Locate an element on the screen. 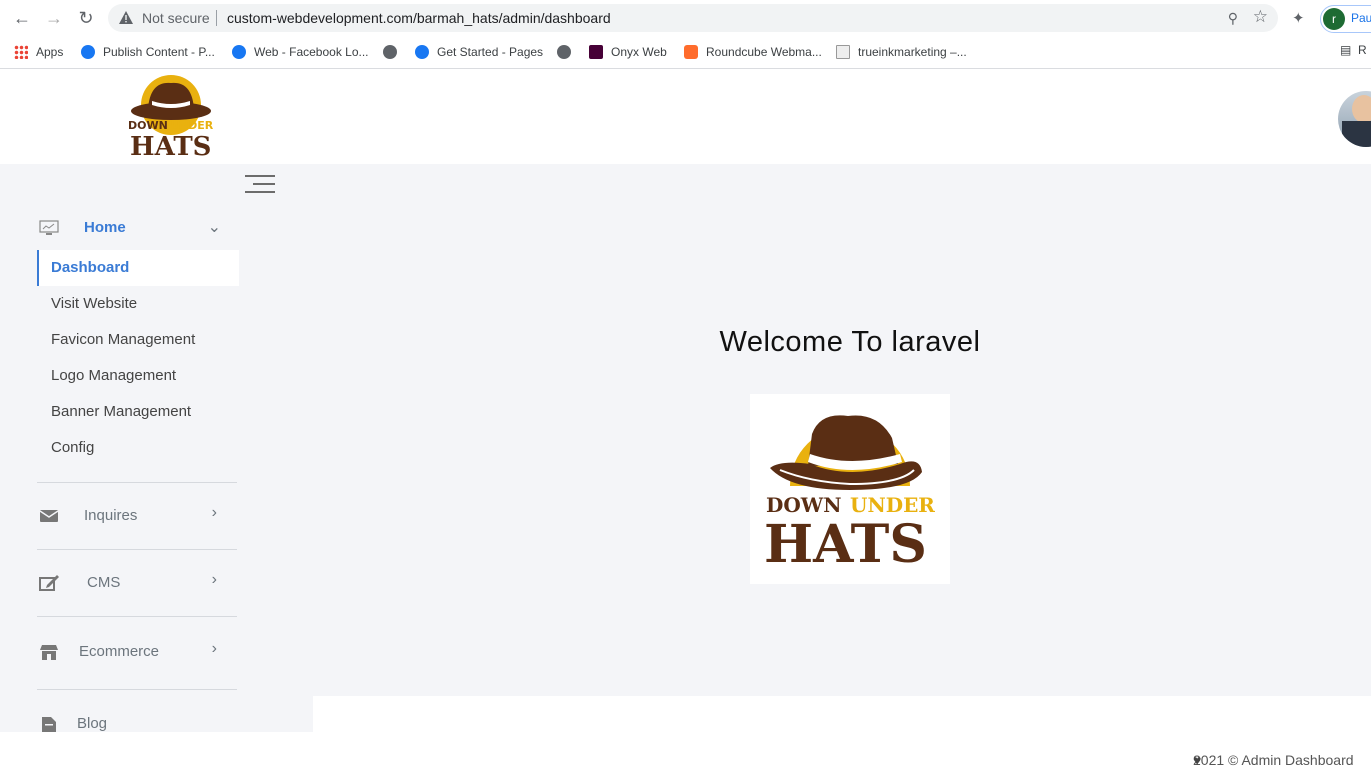 This screenshot has height=768, width=1371. bookmark-globe is located at coordinates (394, 52).